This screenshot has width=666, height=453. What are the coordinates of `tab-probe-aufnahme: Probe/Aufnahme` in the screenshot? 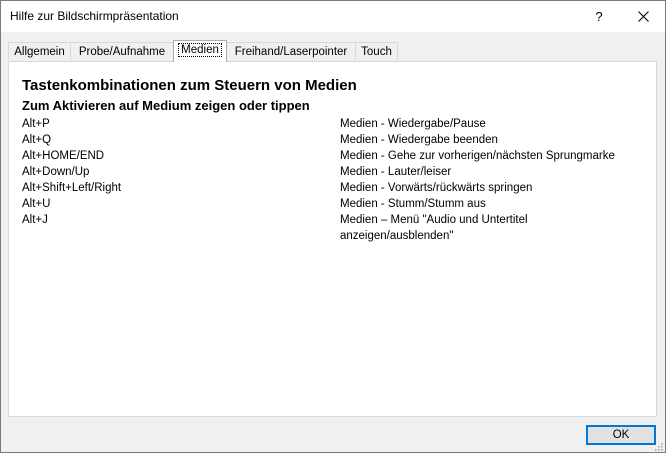 It's located at (122, 51).